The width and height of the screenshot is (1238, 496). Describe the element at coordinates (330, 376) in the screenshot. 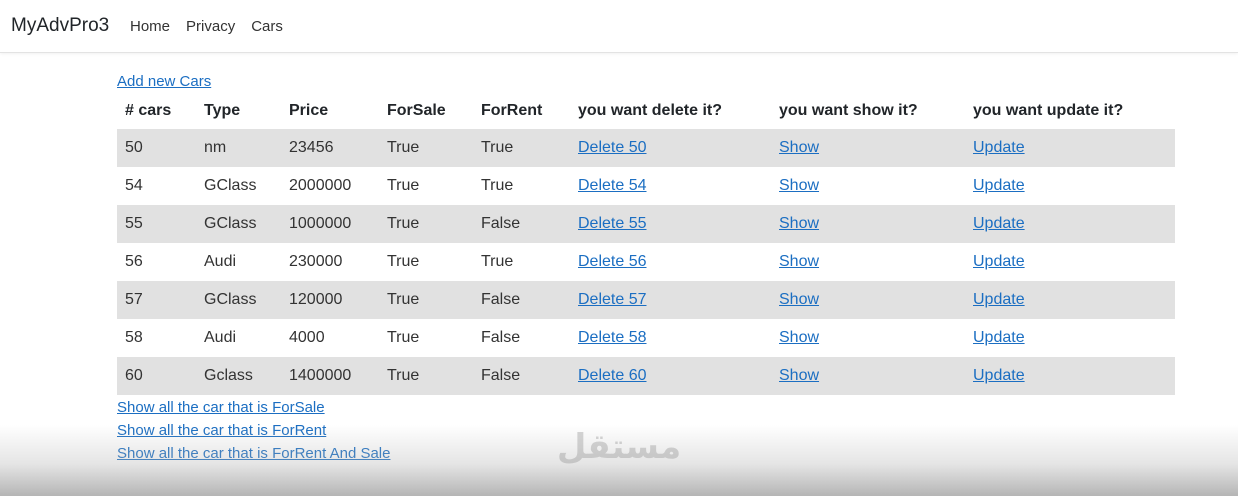

I see `cell-price: 1400000` at that location.